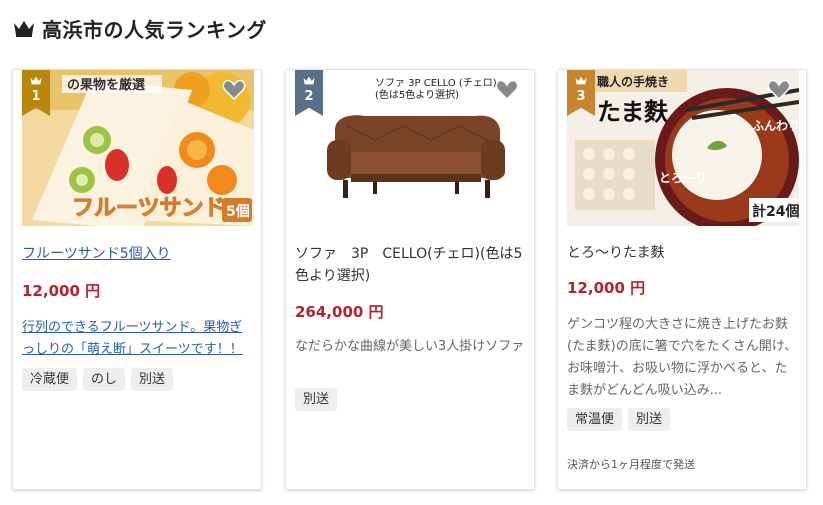  Describe the element at coordinates (309, 96) in the screenshot. I see `rank-number: 2` at that location.